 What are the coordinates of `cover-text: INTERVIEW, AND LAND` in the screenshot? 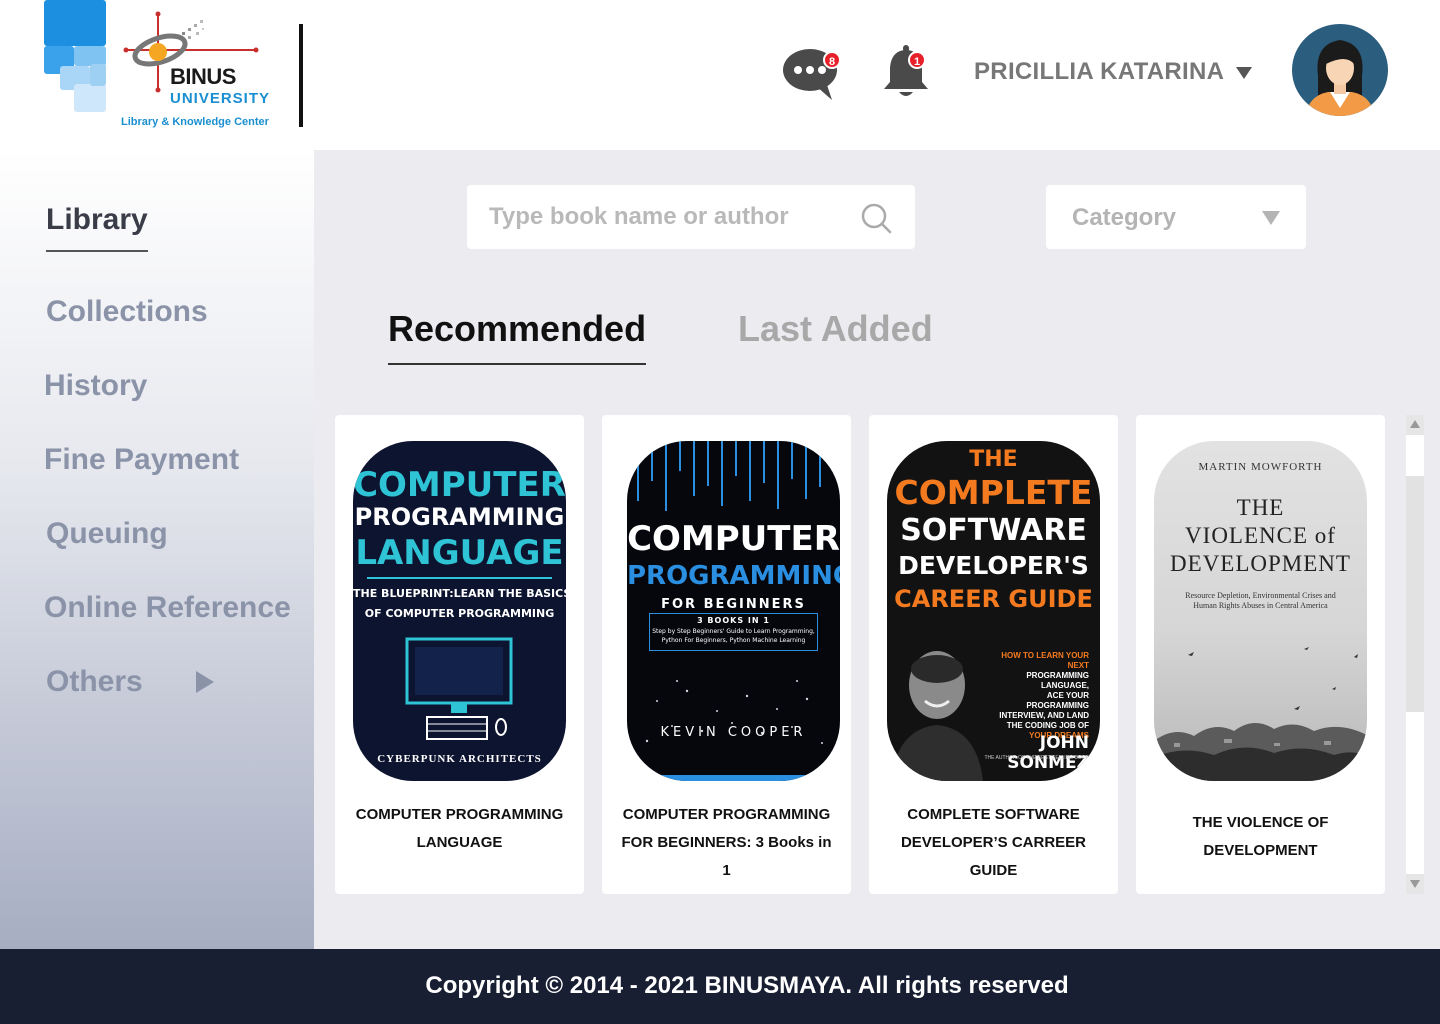 It's located at (1044, 715).